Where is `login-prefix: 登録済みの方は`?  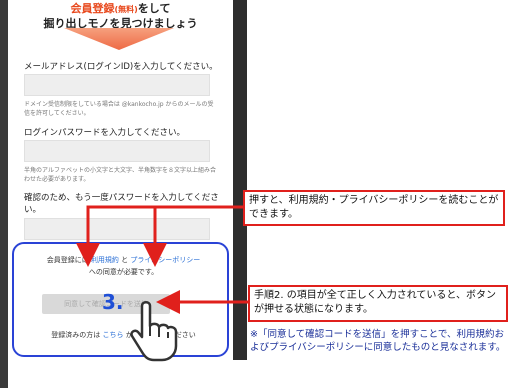
login-prefix: 登録済みの方は is located at coordinates (76, 335).